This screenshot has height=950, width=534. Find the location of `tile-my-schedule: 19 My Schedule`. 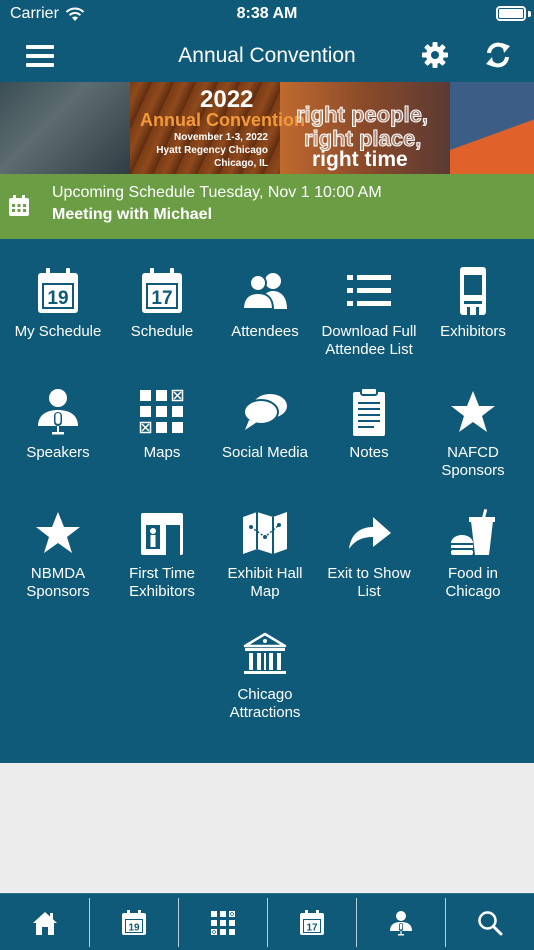

tile-my-schedule: 19 My Schedule is located at coordinates (58, 304).